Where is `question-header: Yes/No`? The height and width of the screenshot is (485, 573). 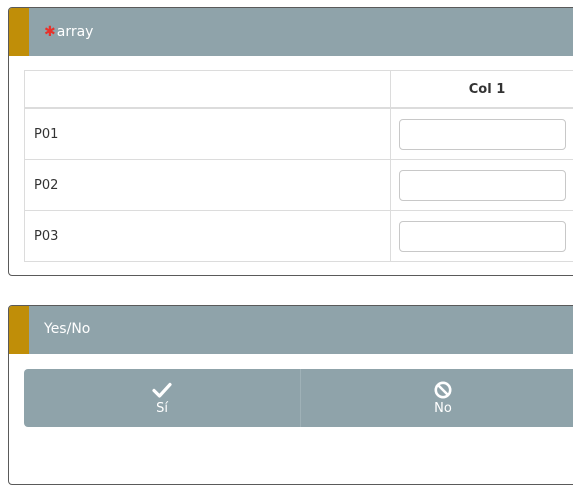 question-header: Yes/No is located at coordinates (291, 330).